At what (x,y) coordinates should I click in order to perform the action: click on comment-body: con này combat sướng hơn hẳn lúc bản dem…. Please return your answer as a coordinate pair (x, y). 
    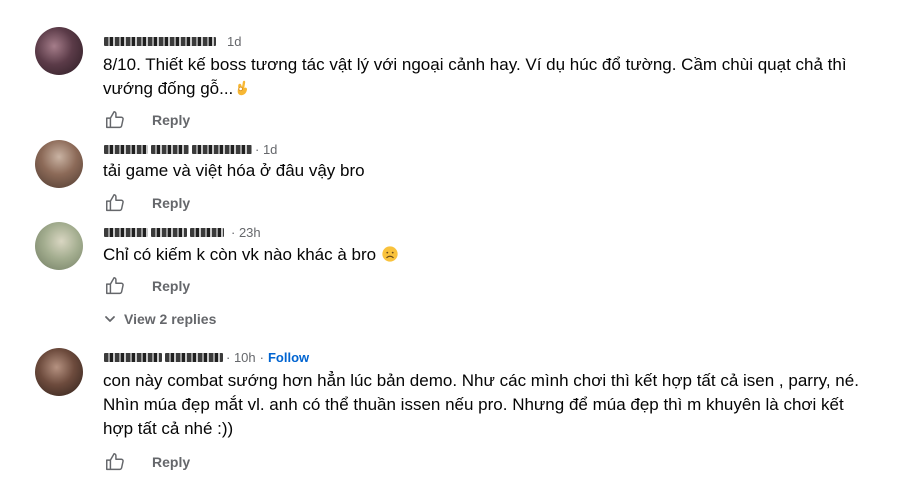
    Looking at the image, I should click on (481, 404).